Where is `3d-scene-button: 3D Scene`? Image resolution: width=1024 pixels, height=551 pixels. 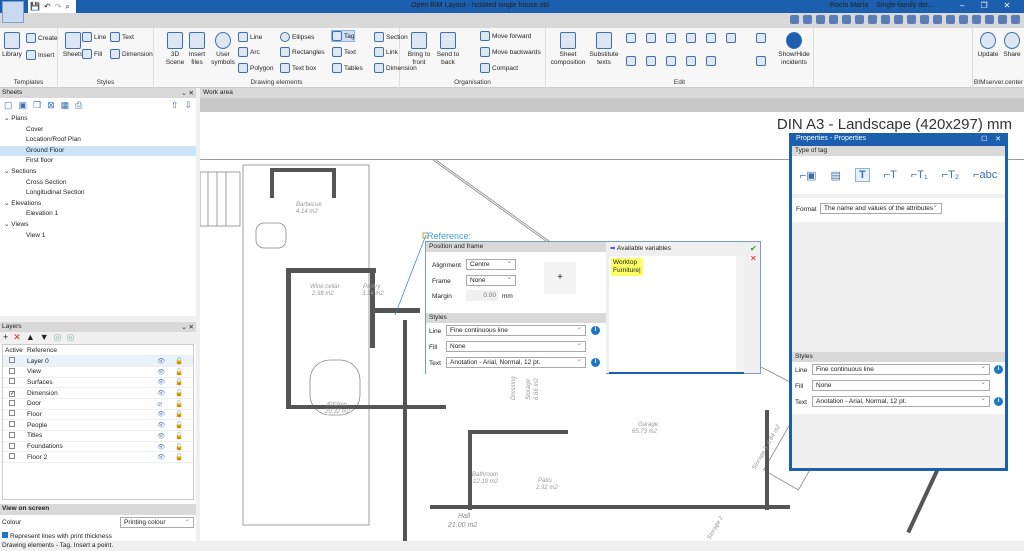
3d-scene-button: 3D Scene is located at coordinates (175, 49).